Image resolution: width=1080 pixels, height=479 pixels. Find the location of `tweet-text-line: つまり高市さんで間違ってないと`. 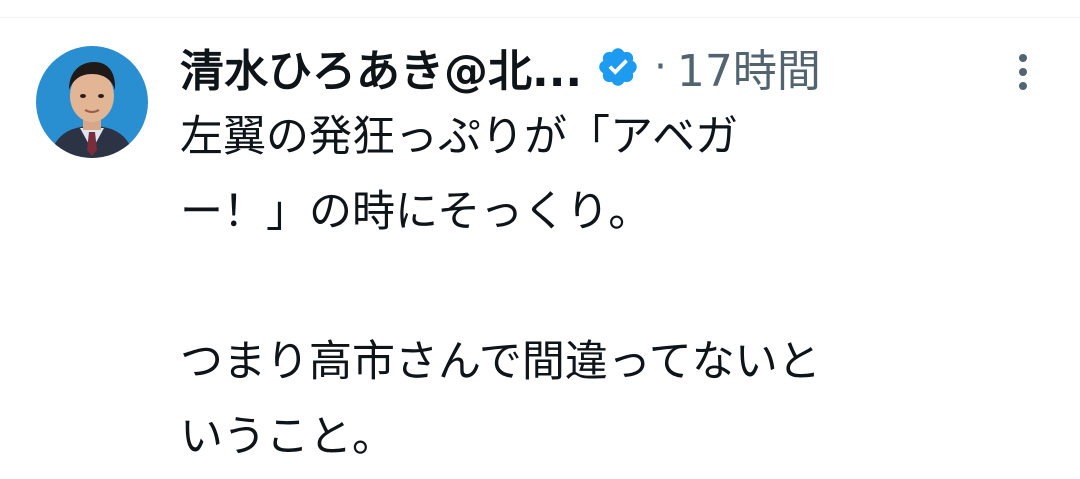

tweet-text-line: つまり高市さんで間違ってないと is located at coordinates (500, 362).